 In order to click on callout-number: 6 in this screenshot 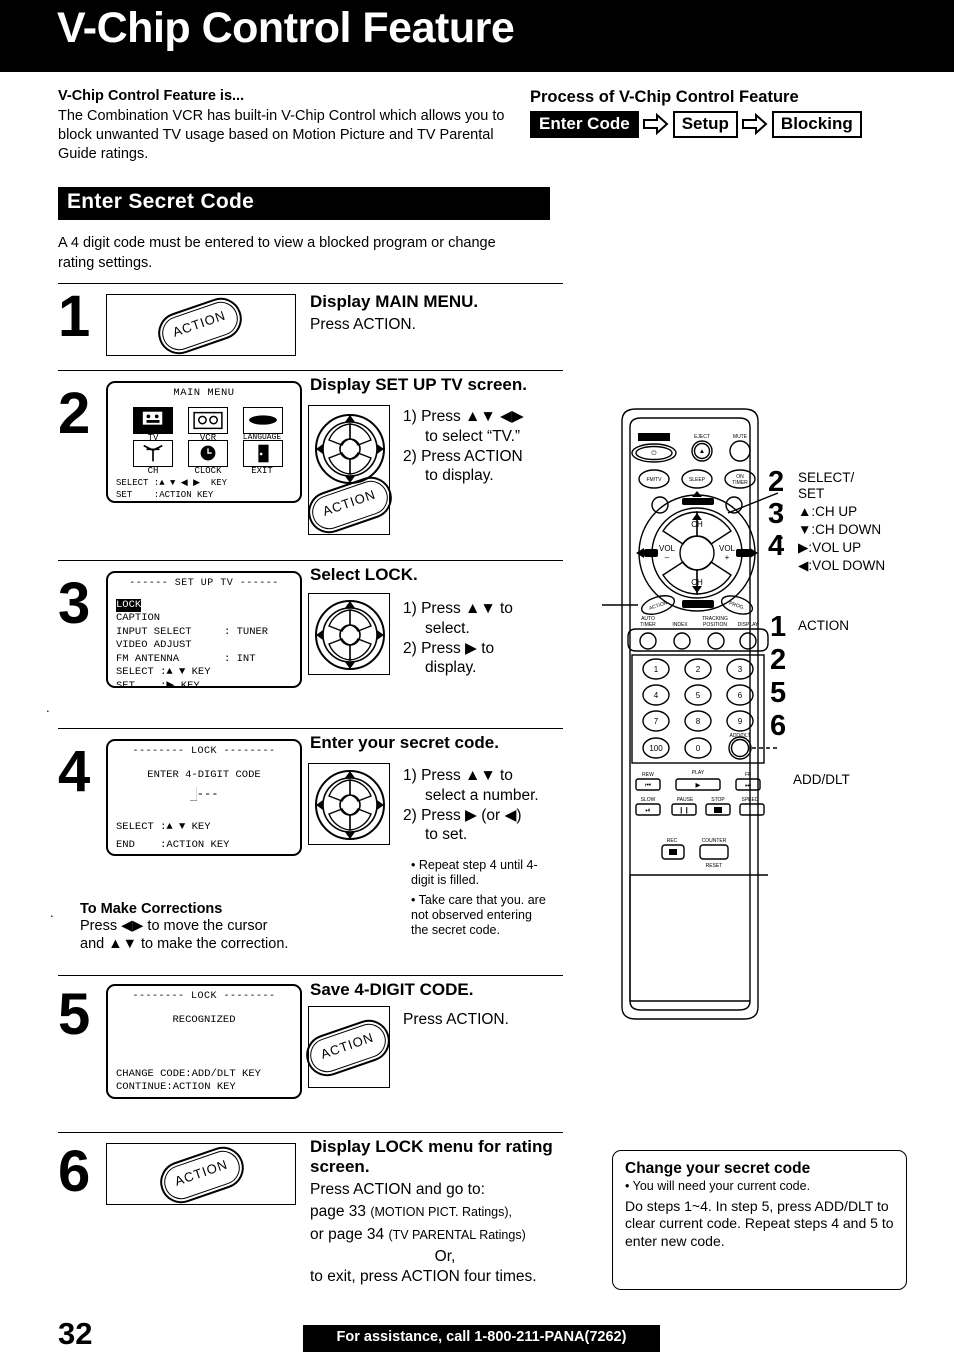, I will do `click(778, 726)`.